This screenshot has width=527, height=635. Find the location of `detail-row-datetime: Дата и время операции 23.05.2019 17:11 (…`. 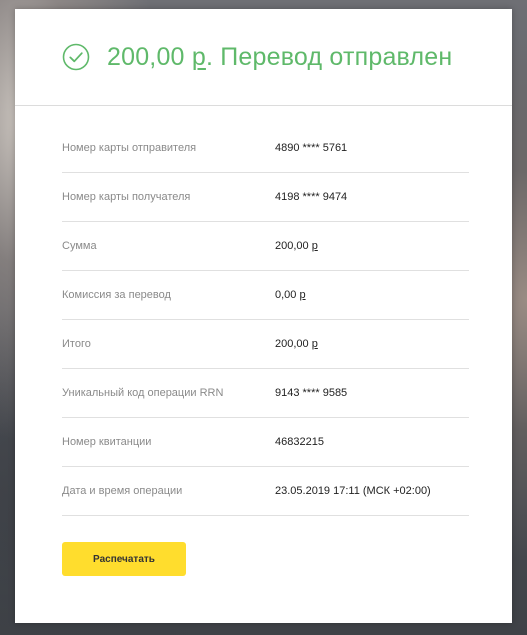

detail-row-datetime: Дата и время операции 23.05.2019 17:11 (… is located at coordinates (265, 491).